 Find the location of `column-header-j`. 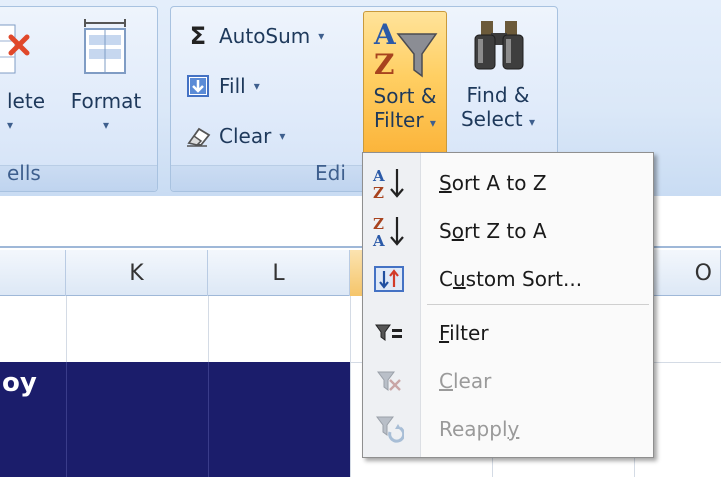

column-header-j is located at coordinates (33, 273).